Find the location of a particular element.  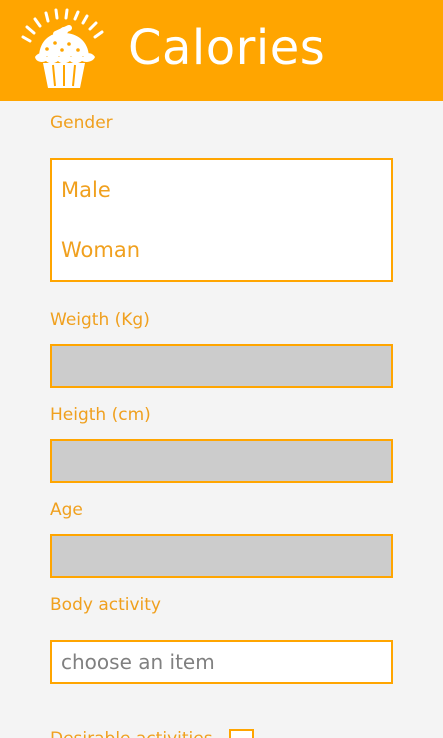

app-header: Calories is located at coordinates (221, 50).